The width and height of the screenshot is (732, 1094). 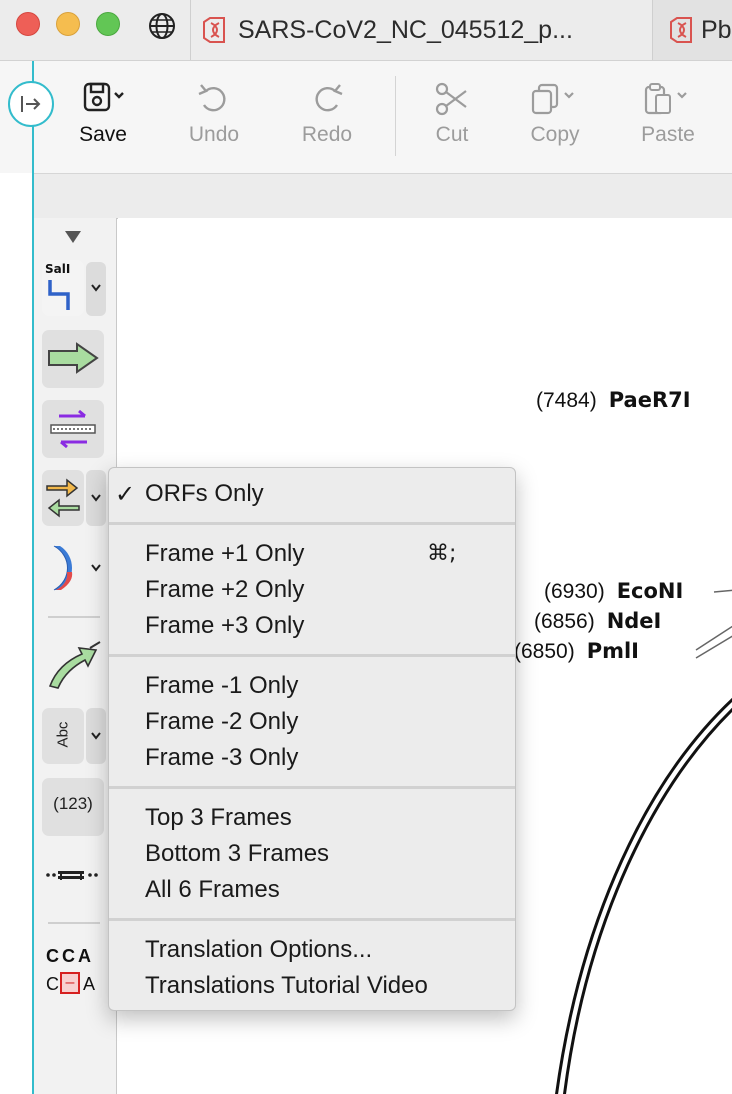 I want to click on dna-file-icon, so click(x=214, y=30).